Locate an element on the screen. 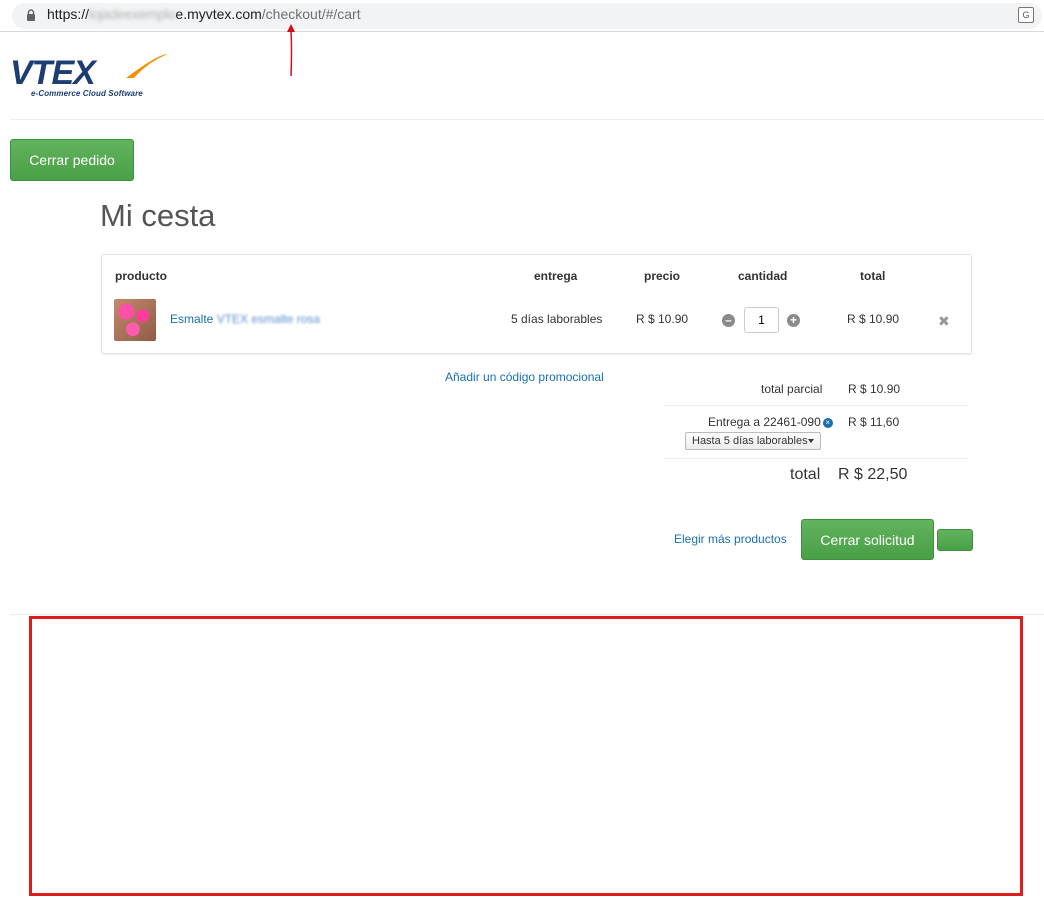 Image resolution: width=1044 pixels, height=911 pixels. translate-icon: G is located at coordinates (1026, 15).